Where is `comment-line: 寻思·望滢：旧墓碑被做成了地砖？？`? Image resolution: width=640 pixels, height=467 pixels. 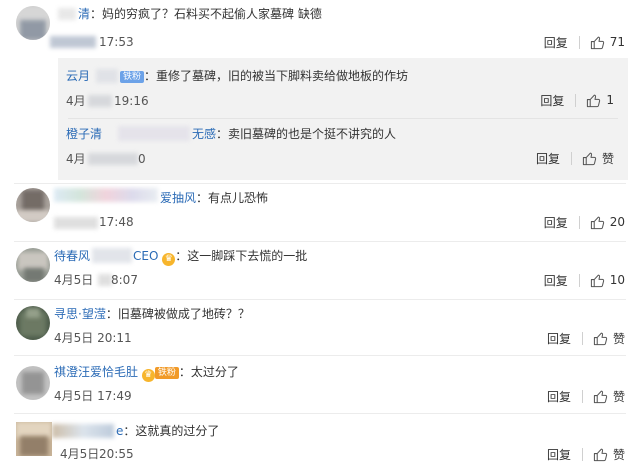
comment-line: 寻思·望滢：旧墓碑被做成了地砖？？ is located at coordinates (152, 314).